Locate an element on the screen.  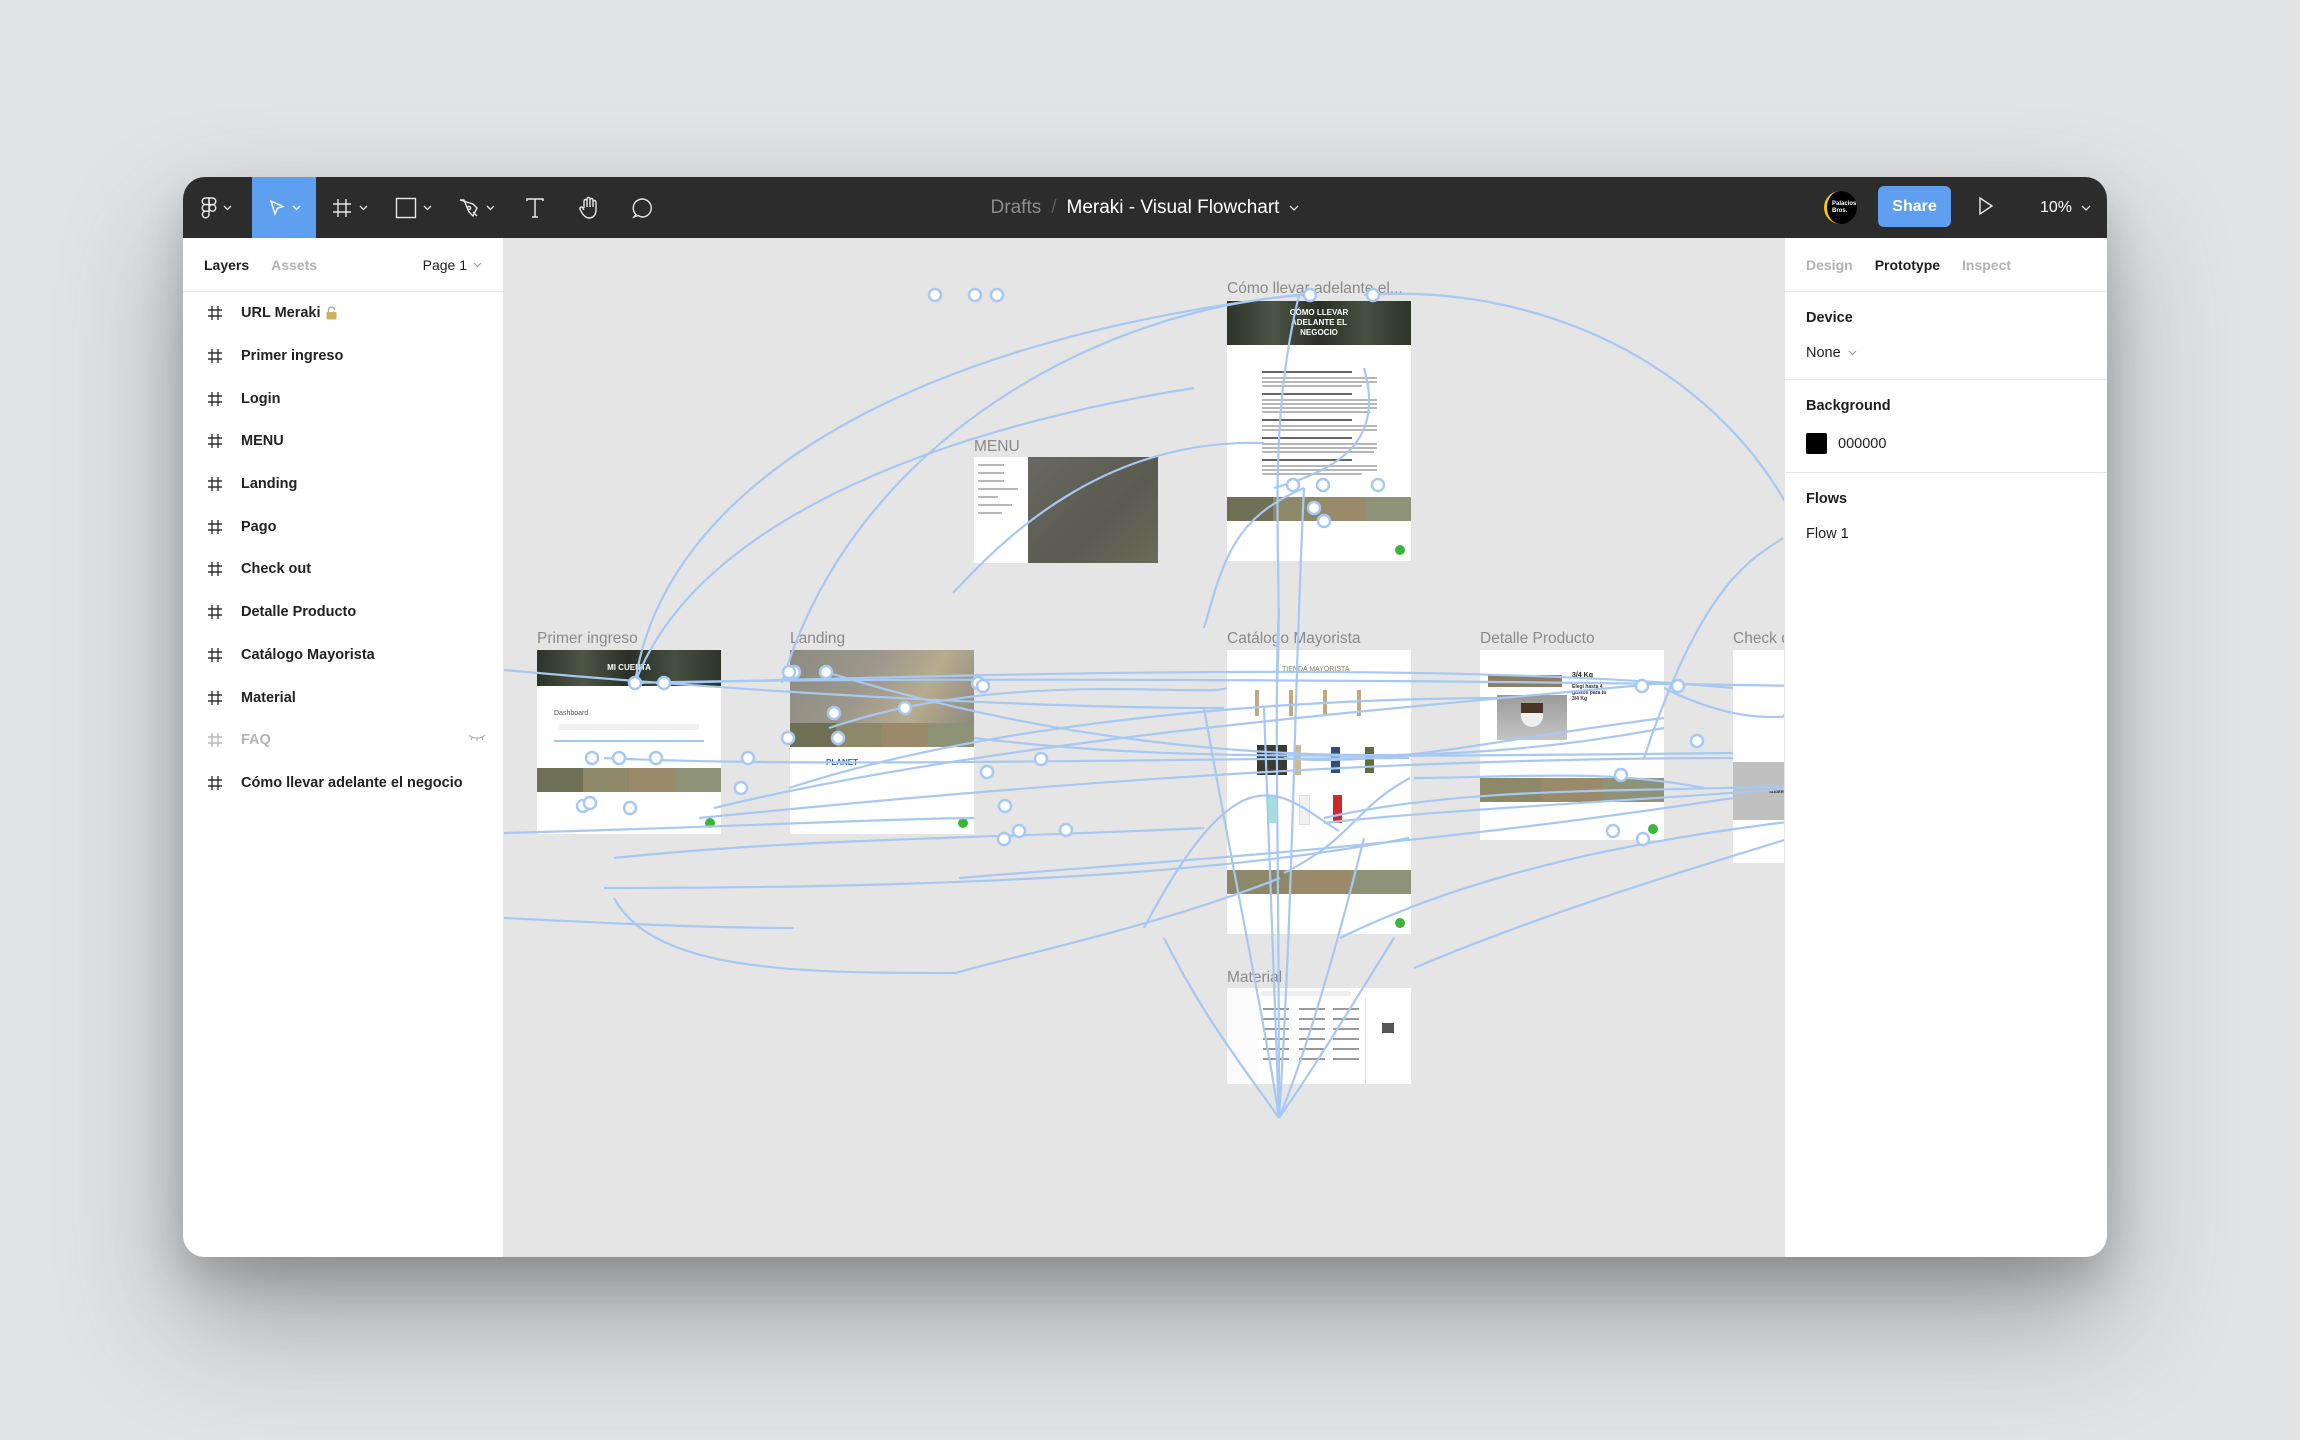
present-button is located at coordinates (1986, 208).